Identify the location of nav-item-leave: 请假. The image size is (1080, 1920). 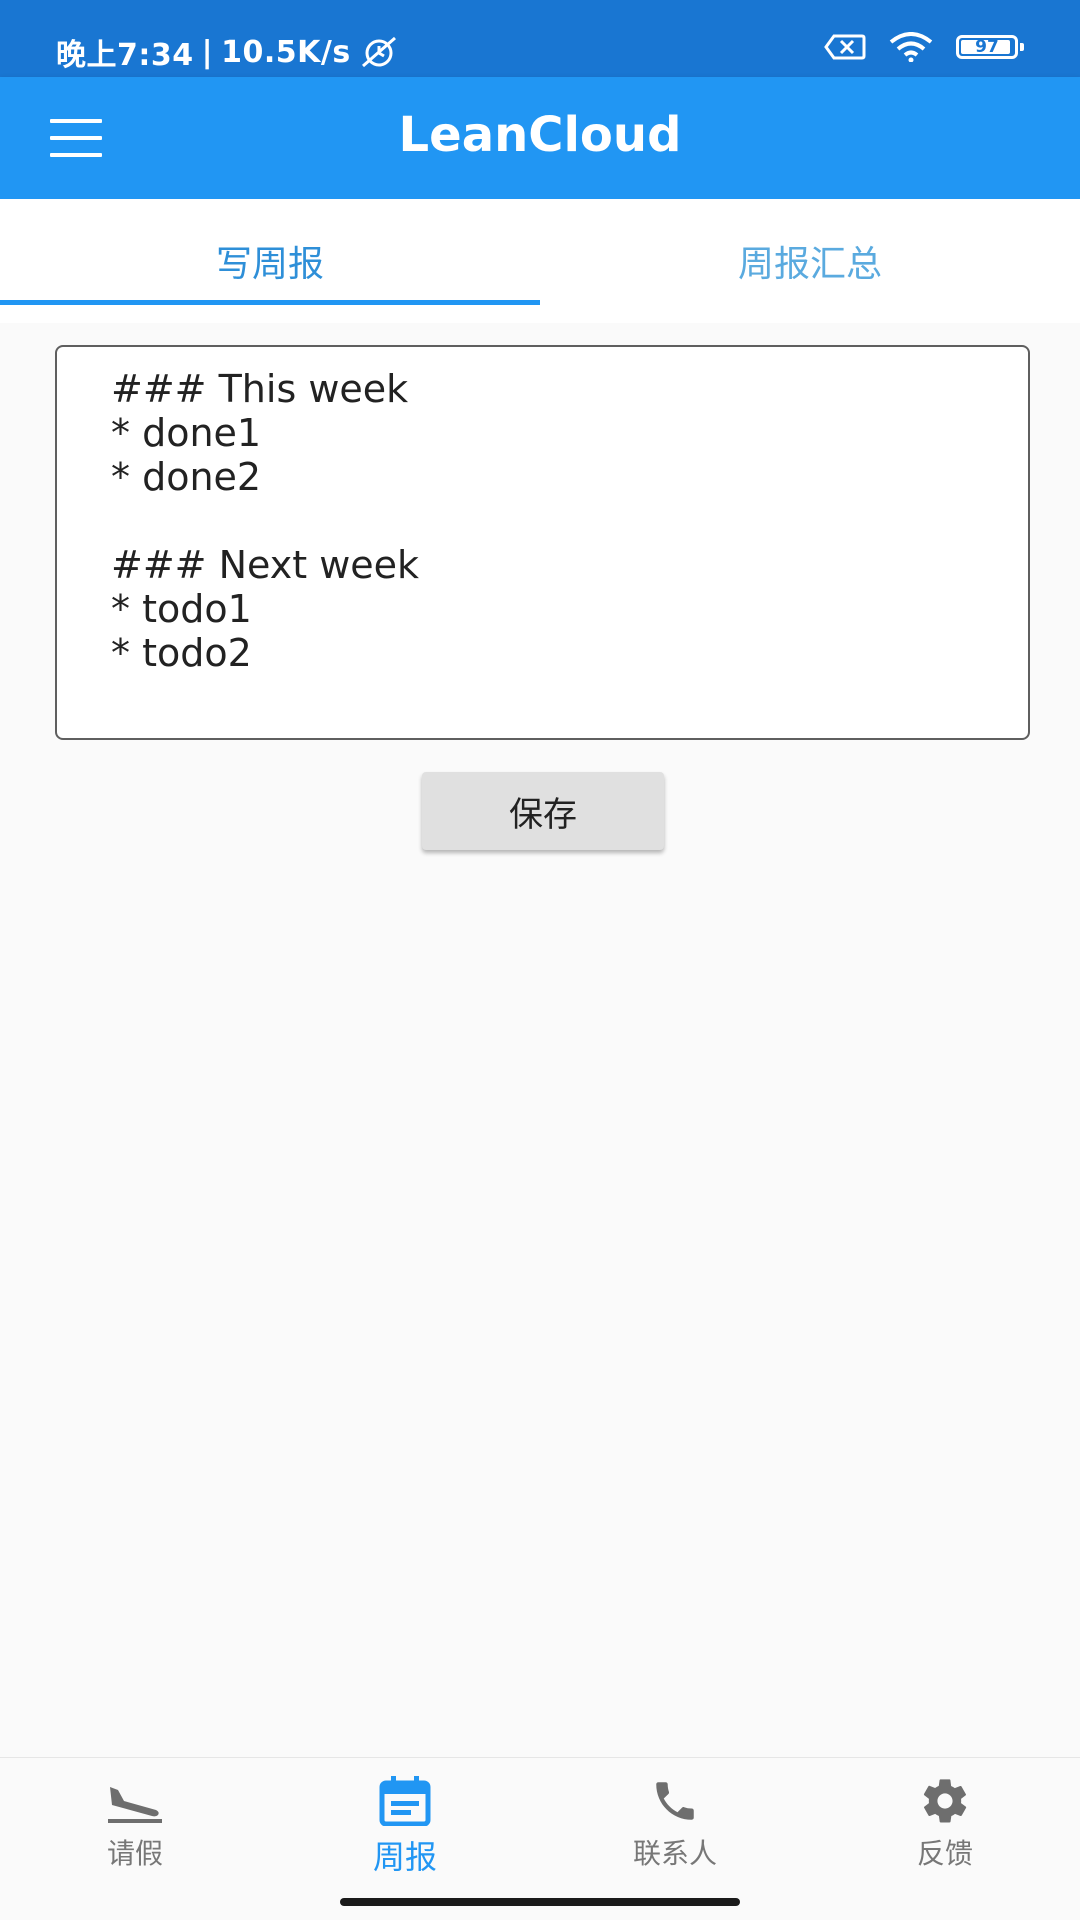
(135, 1821).